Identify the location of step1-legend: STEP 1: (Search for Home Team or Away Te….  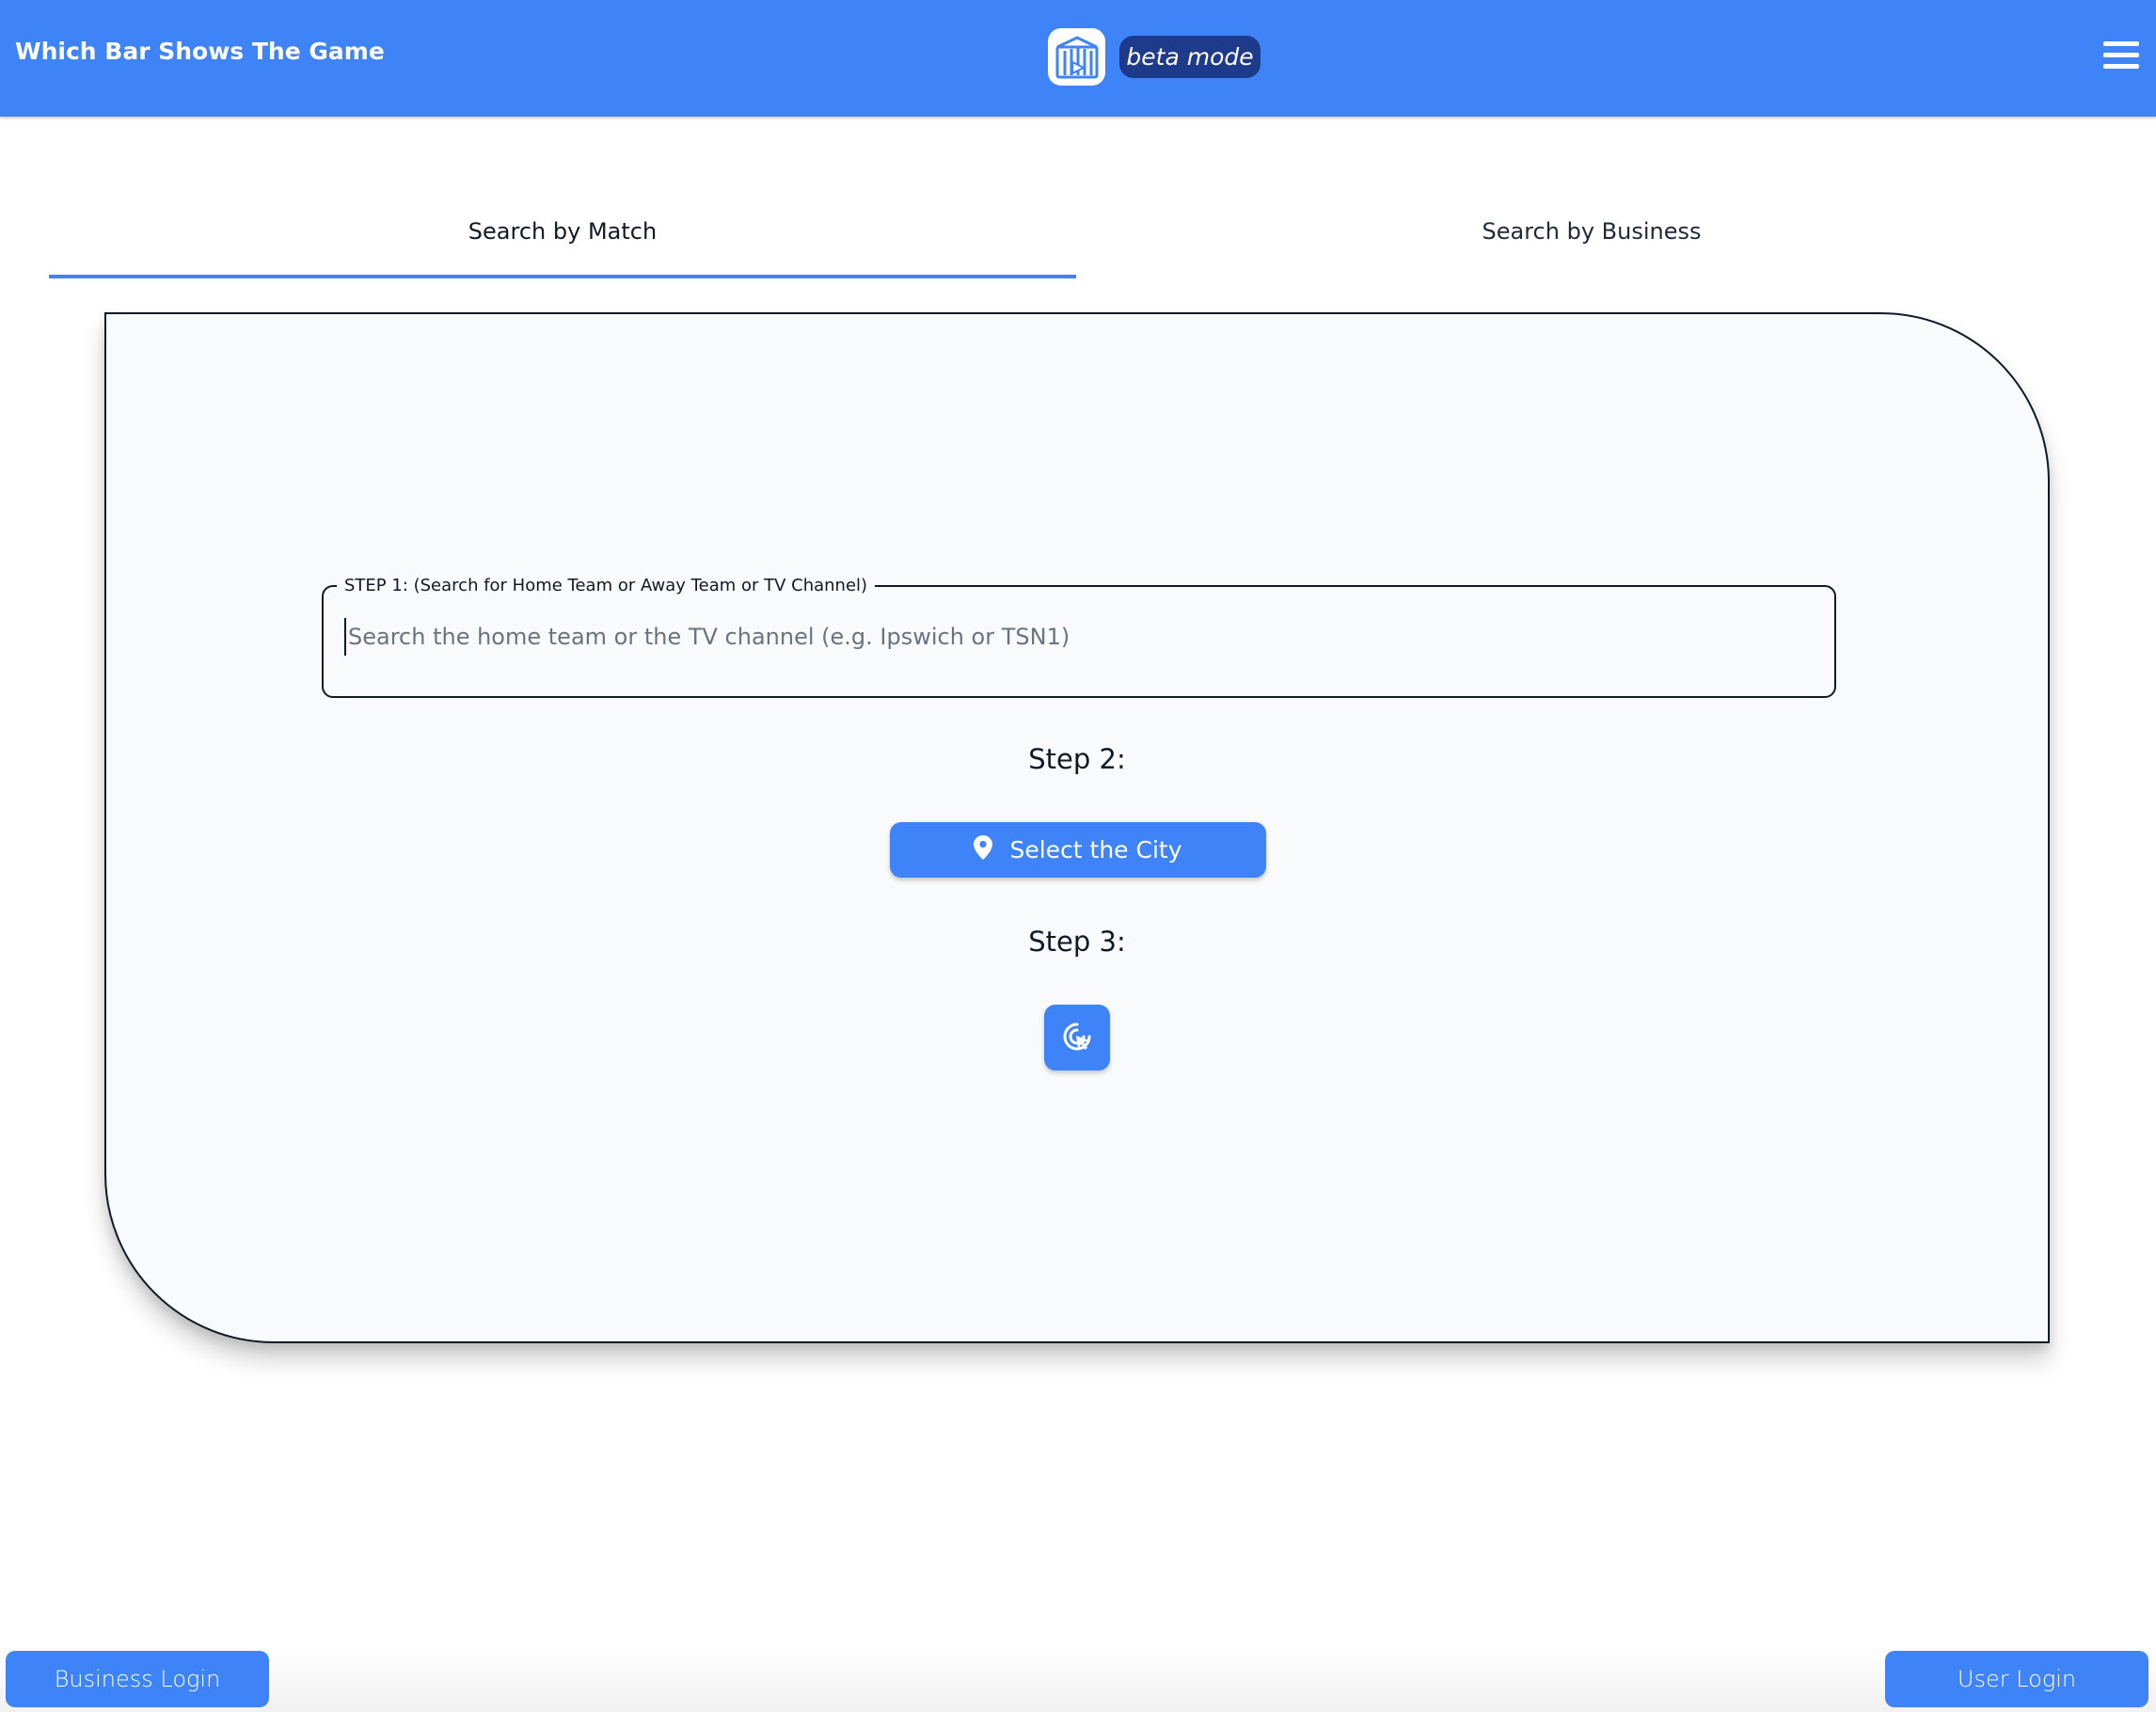
(606, 585).